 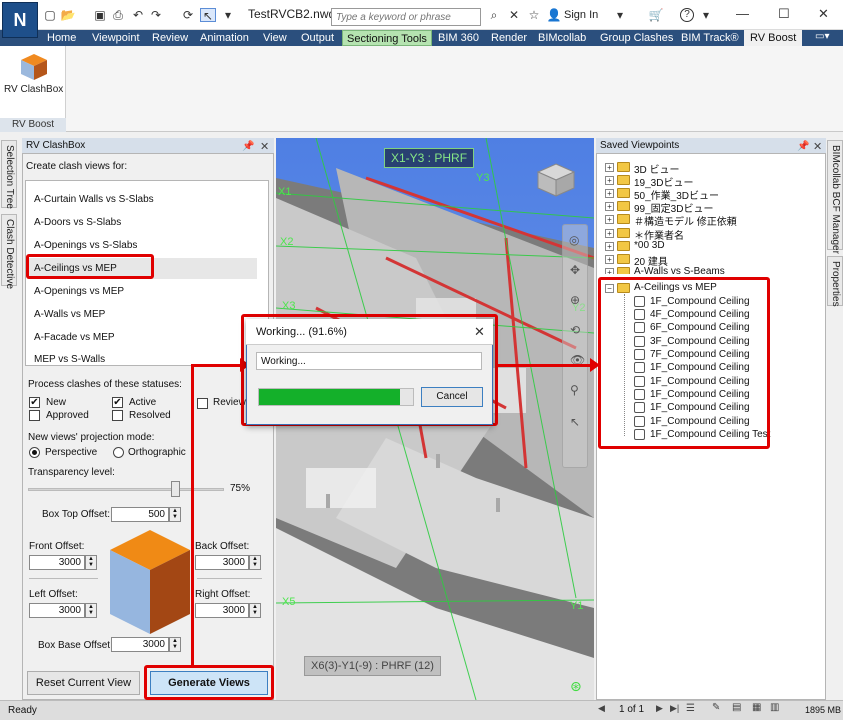 What do you see at coordinates (20, 20) in the screenshot?
I see `application-menu-button: N` at bounding box center [20, 20].